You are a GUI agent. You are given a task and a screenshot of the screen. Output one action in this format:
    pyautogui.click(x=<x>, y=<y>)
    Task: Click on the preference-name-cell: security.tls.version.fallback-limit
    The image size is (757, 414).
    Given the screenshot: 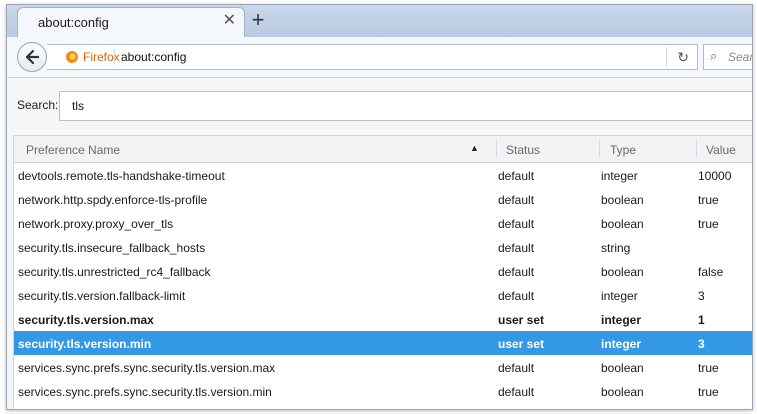 What is the action you would take?
    pyautogui.click(x=102, y=296)
    